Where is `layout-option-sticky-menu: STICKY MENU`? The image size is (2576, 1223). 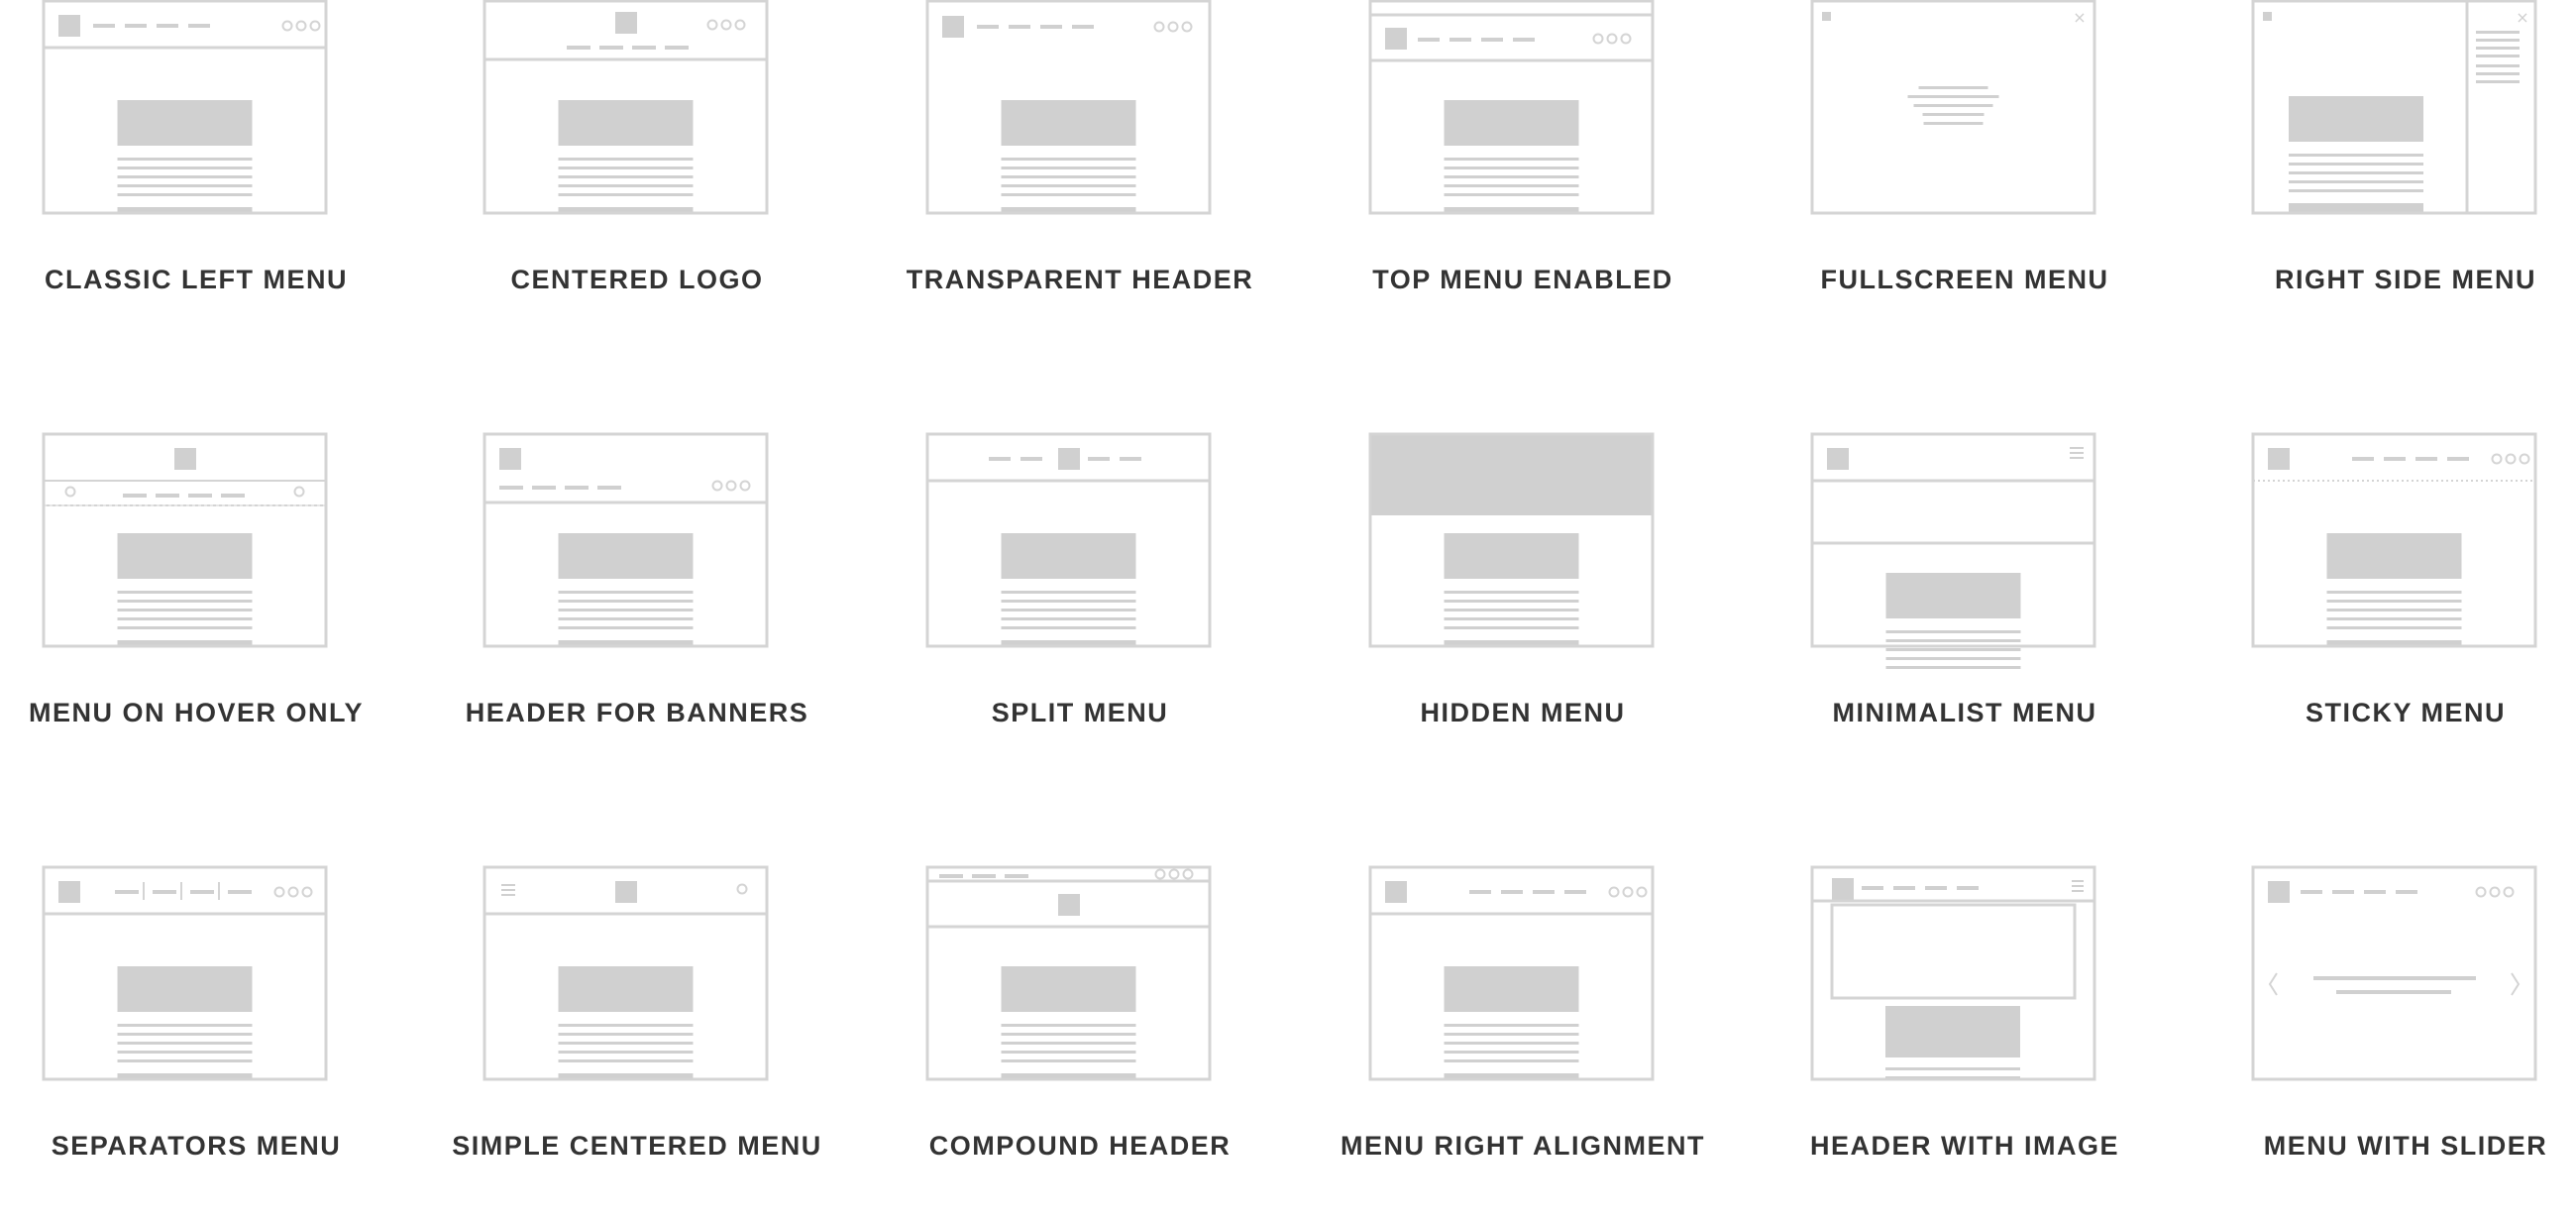
layout-option-sticky-menu: STICKY MENU is located at coordinates (2405, 611).